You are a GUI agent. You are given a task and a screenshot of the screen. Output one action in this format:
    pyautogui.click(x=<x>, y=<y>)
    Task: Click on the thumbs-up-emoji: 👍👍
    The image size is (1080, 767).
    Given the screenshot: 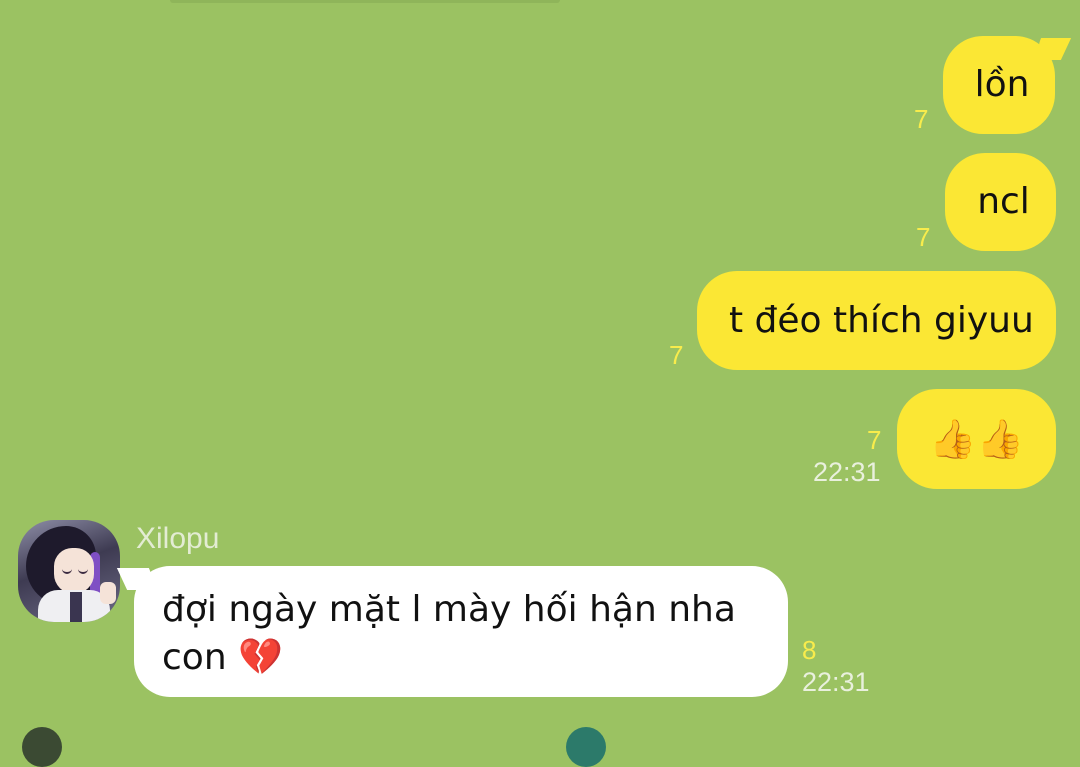 What is the action you would take?
    pyautogui.click(x=976, y=439)
    